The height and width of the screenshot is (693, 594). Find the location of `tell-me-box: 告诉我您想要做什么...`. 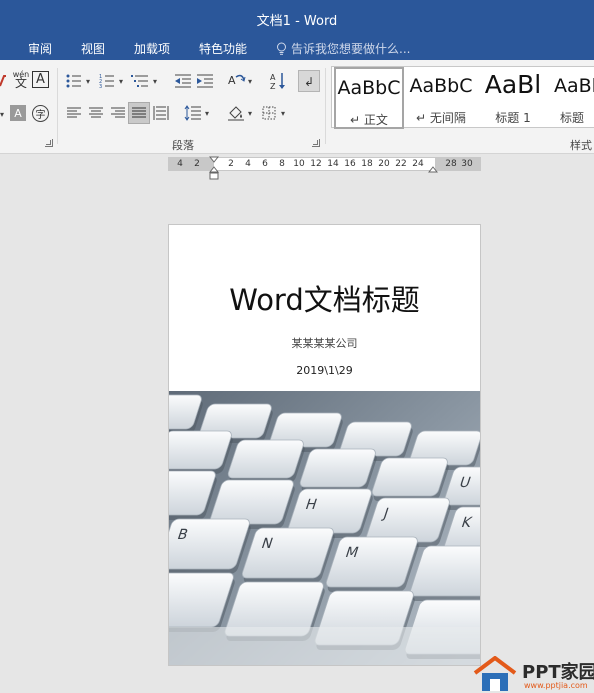

tell-me-box: 告诉我您想要做什么... is located at coordinates (343, 48).